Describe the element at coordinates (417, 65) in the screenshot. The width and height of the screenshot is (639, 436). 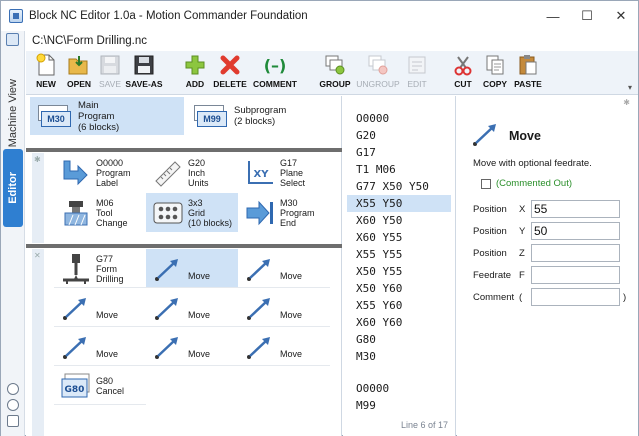
I see `edit-icon` at that location.